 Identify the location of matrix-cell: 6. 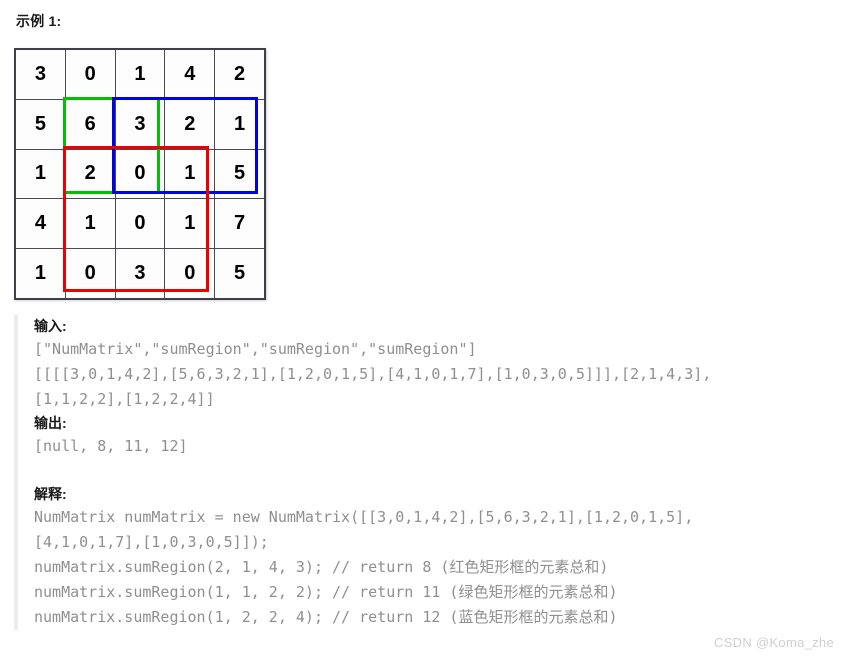
(90, 124).